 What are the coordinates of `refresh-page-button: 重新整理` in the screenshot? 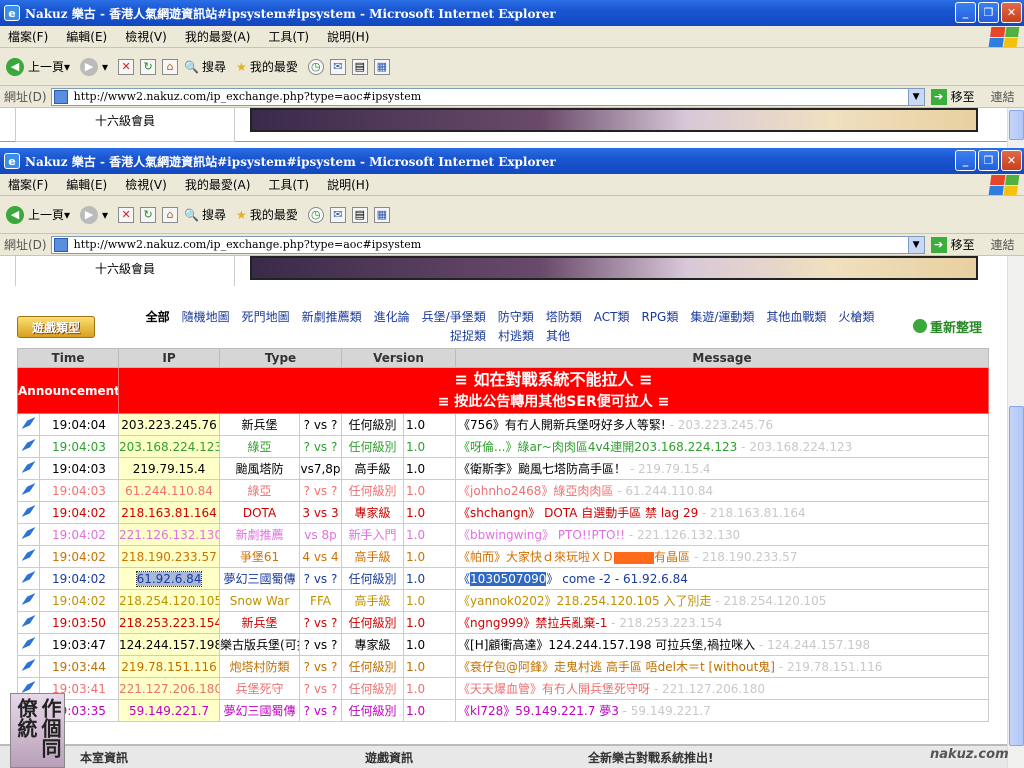 It's located at (951, 326).